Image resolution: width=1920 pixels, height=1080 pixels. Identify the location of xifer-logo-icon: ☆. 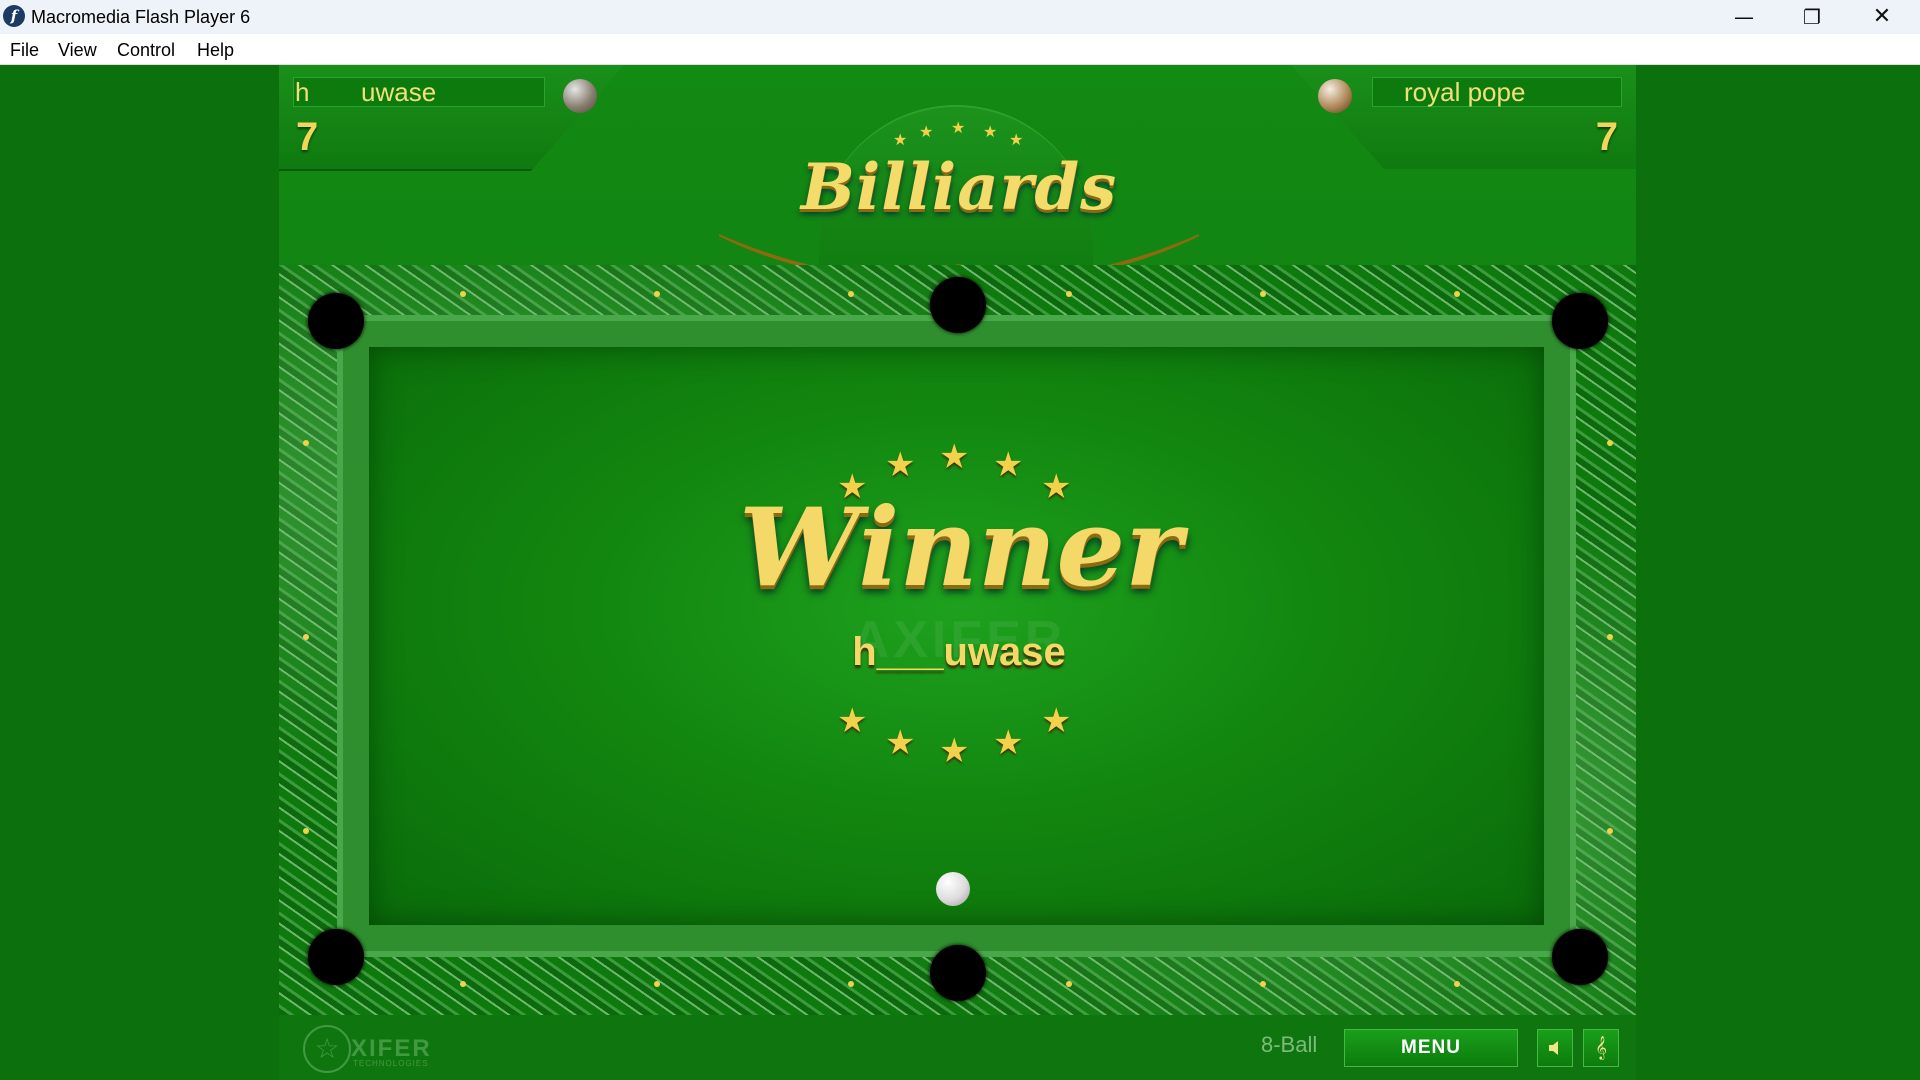
(327, 1049).